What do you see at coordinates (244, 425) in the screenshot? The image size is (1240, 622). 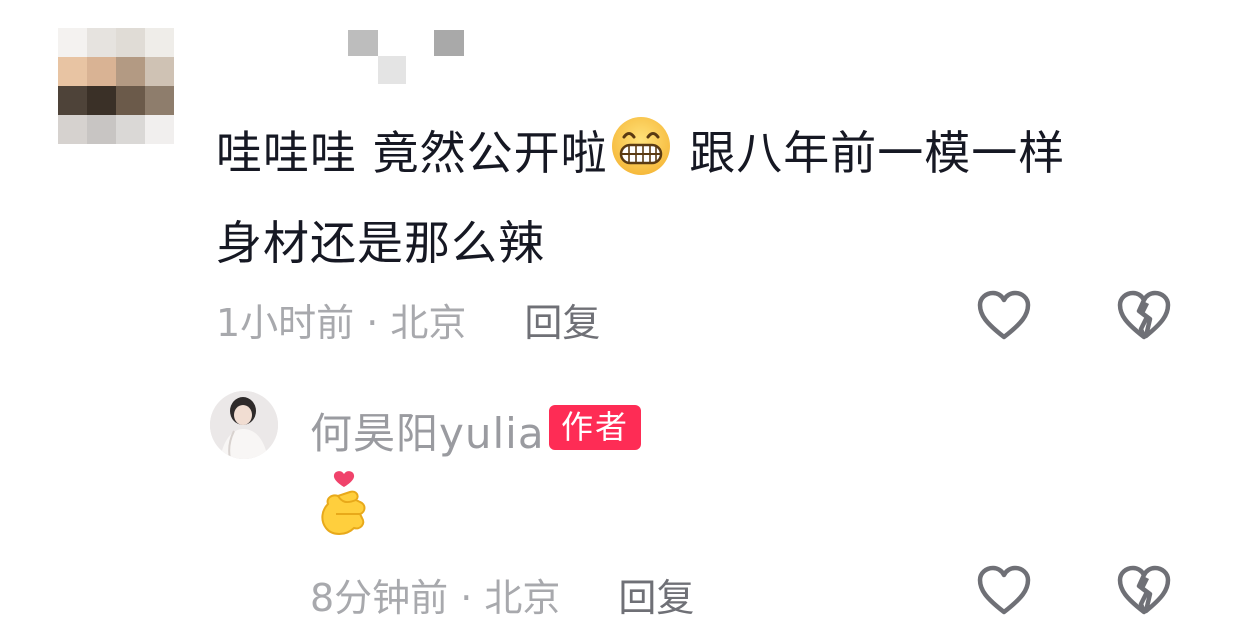 I see `author-avatar` at bounding box center [244, 425].